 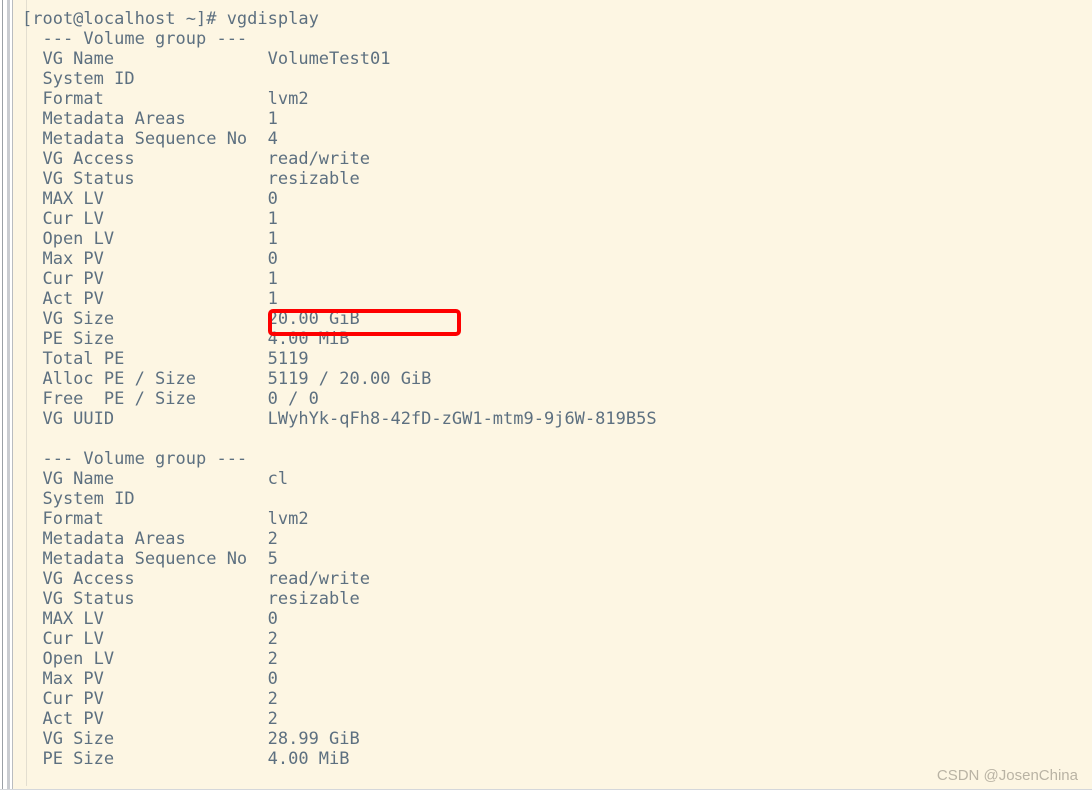 I want to click on terminal-line: Cur PV 1, so click(x=150, y=279).